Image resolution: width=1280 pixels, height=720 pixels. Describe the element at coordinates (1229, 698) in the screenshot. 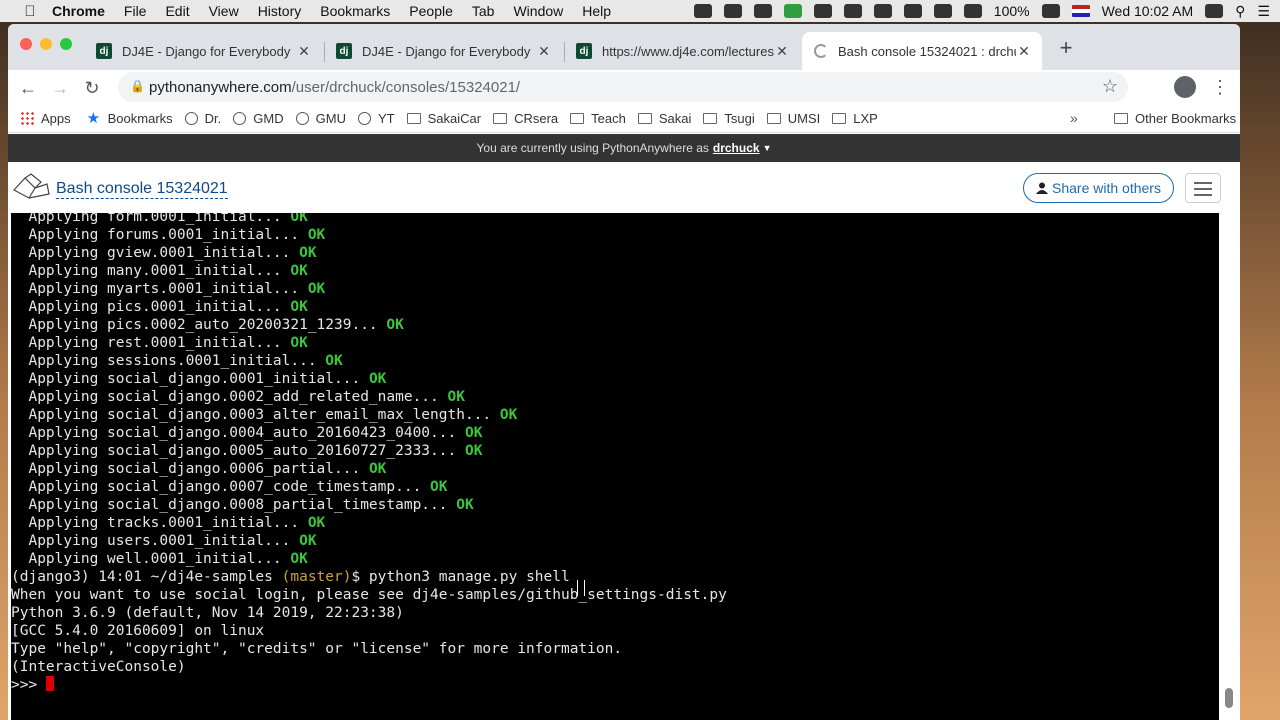

I see `scrollbar-thumb` at that location.